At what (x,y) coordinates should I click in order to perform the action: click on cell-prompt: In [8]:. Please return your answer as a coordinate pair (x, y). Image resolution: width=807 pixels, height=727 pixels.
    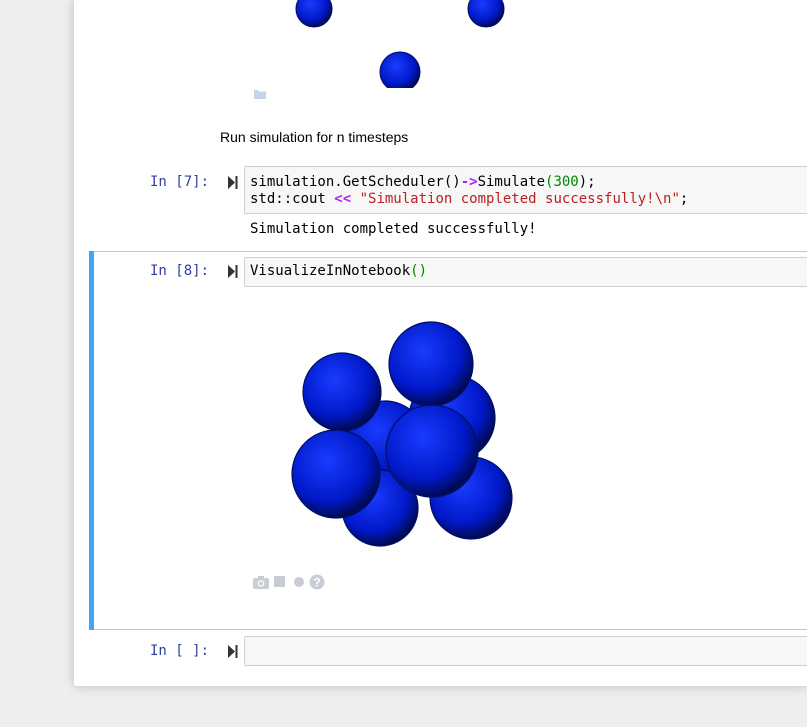
    Looking at the image, I should click on (180, 271).